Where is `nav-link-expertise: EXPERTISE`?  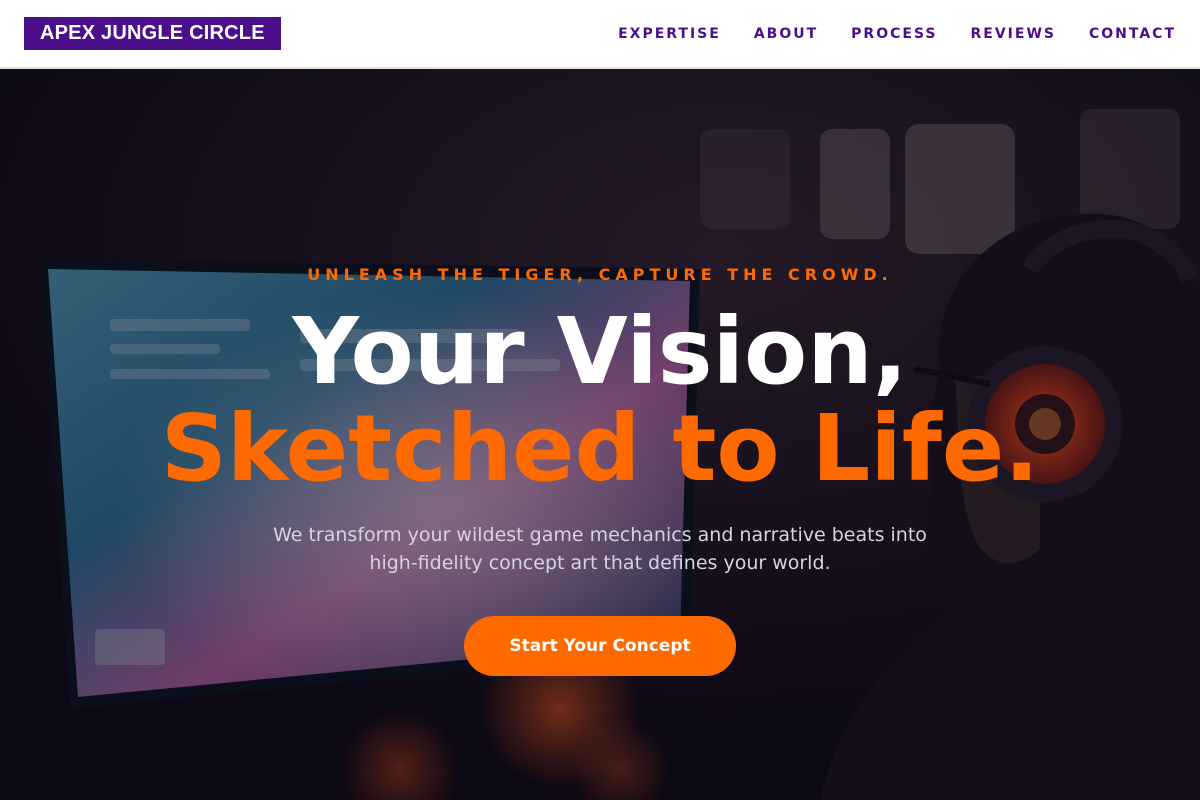
nav-link-expertise: EXPERTISE is located at coordinates (669, 34).